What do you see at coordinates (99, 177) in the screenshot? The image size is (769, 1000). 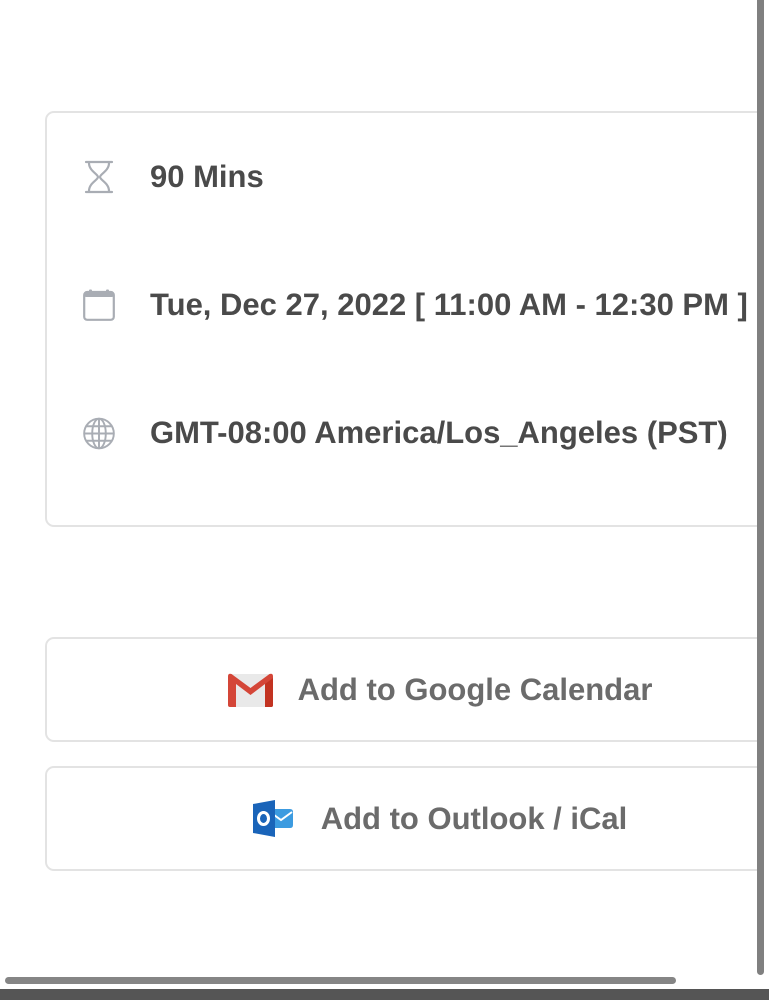 I see `hourglass-icon` at bounding box center [99, 177].